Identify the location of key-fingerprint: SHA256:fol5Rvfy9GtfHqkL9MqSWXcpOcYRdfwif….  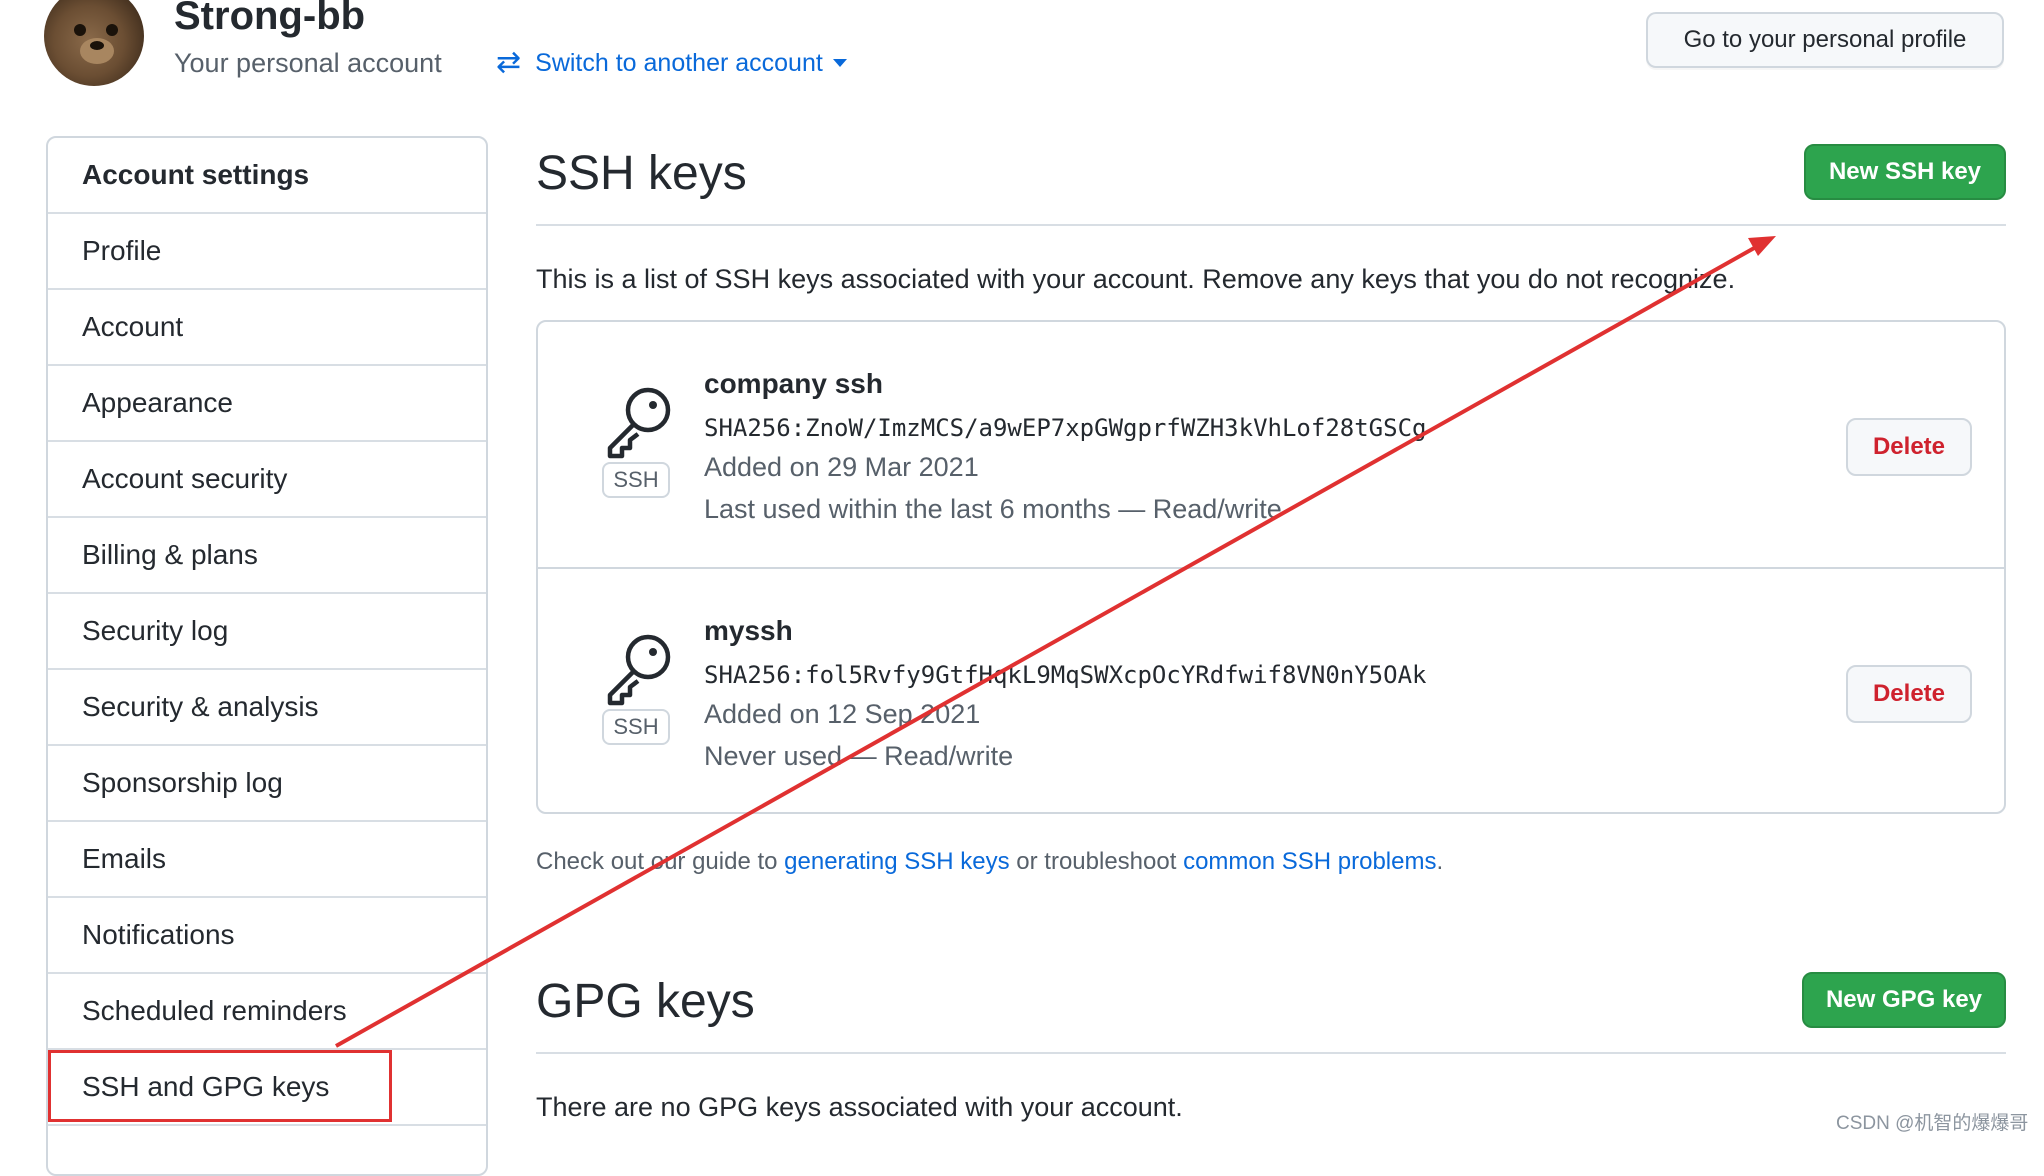
(1065, 675).